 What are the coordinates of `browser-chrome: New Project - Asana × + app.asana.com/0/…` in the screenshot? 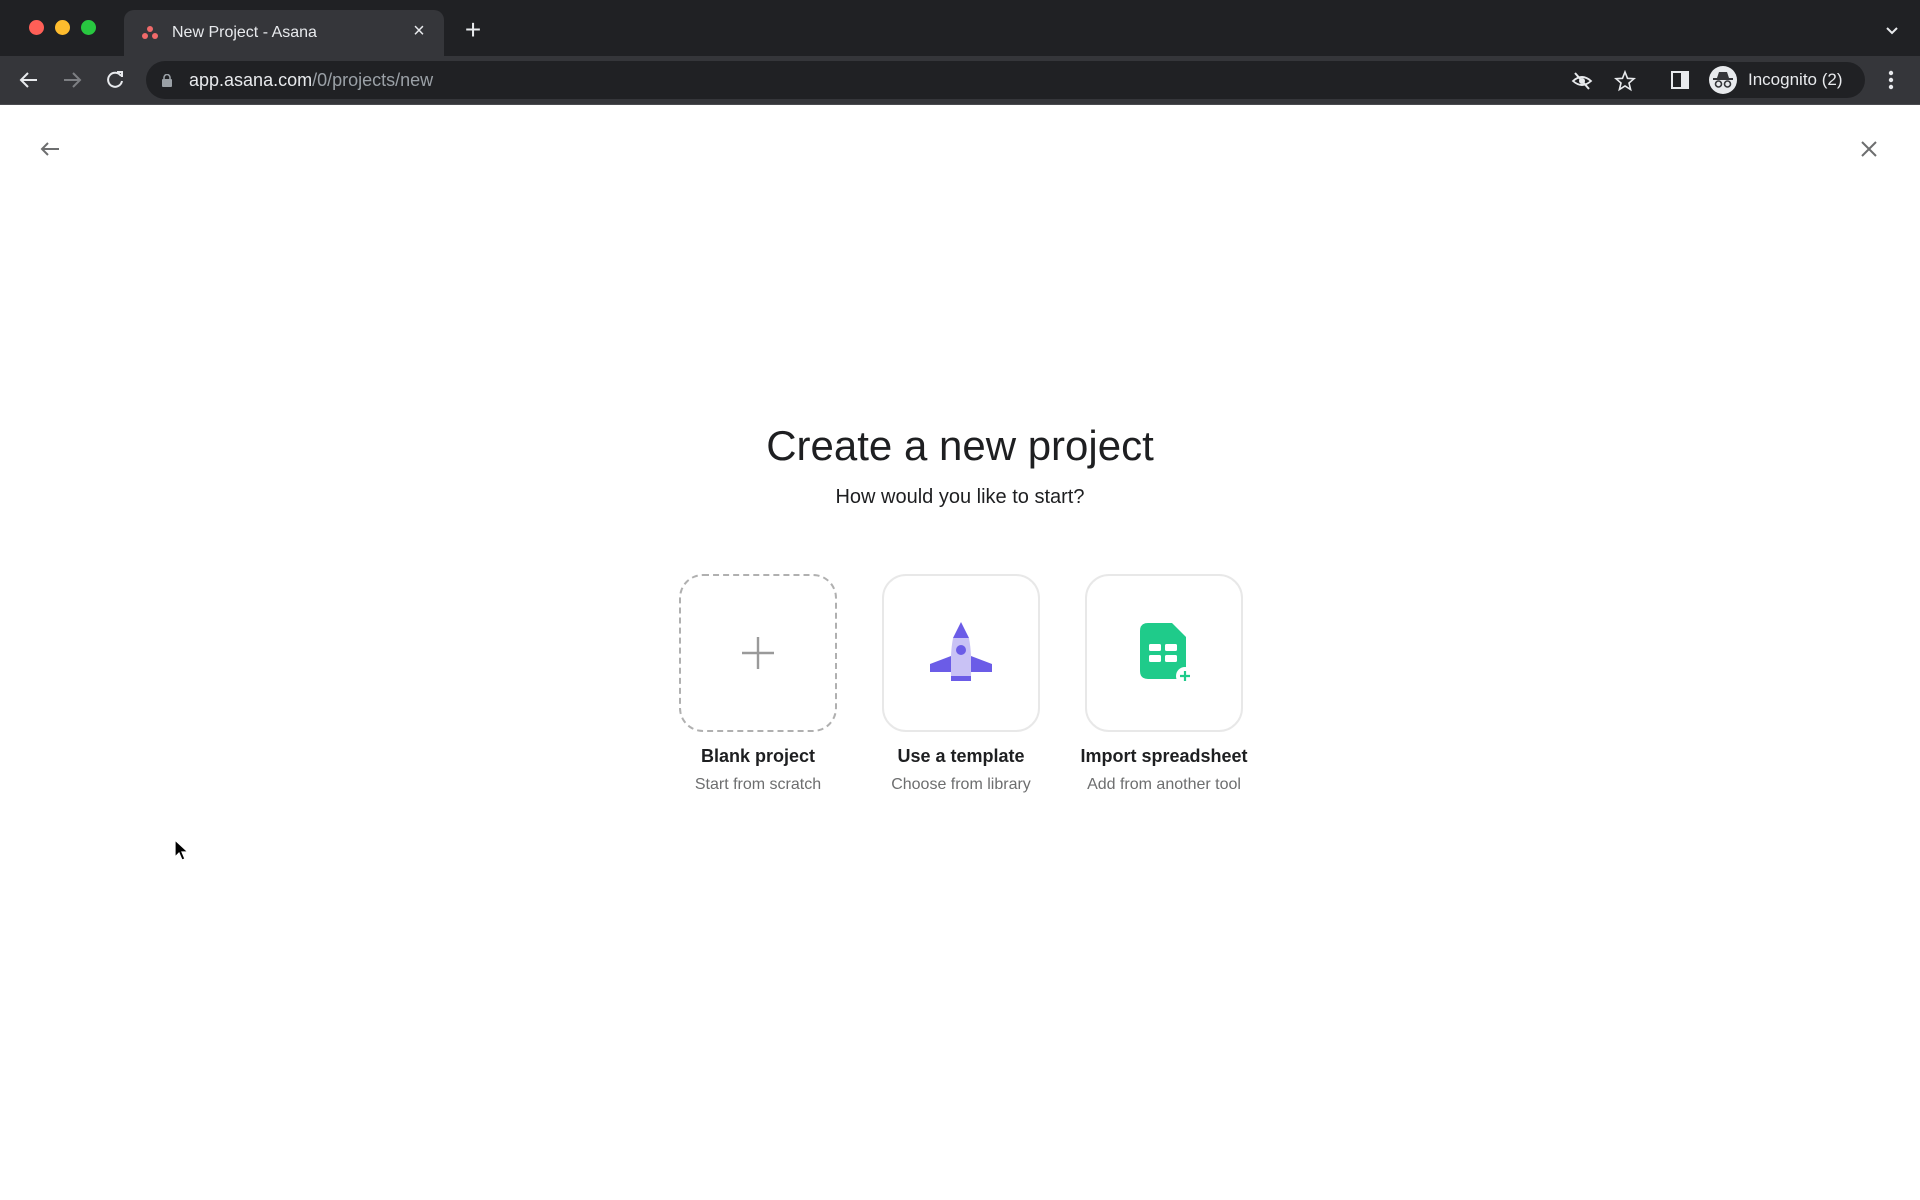 It's located at (960, 52).